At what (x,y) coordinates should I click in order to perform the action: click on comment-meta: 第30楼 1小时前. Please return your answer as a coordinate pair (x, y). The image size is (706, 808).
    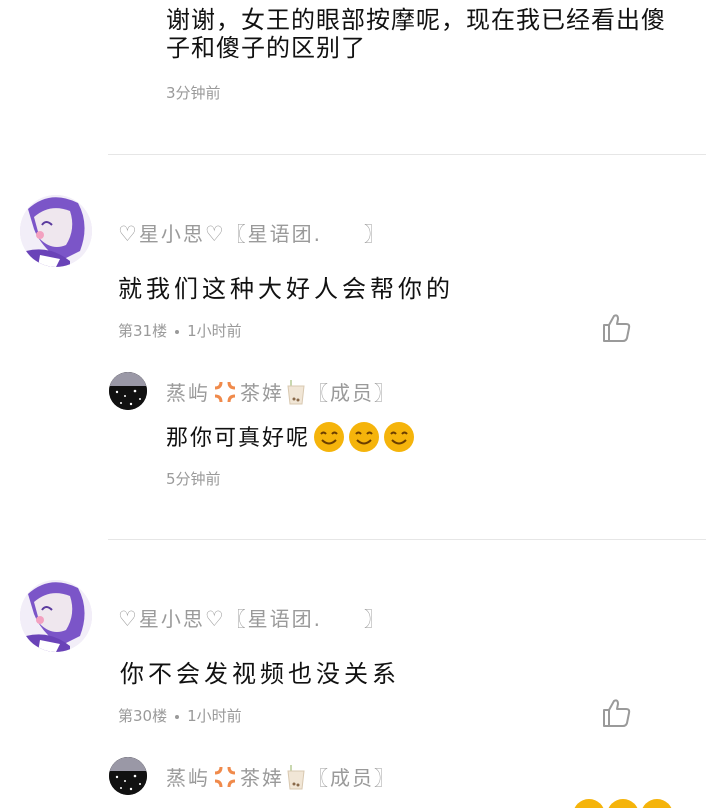
    Looking at the image, I should click on (180, 715).